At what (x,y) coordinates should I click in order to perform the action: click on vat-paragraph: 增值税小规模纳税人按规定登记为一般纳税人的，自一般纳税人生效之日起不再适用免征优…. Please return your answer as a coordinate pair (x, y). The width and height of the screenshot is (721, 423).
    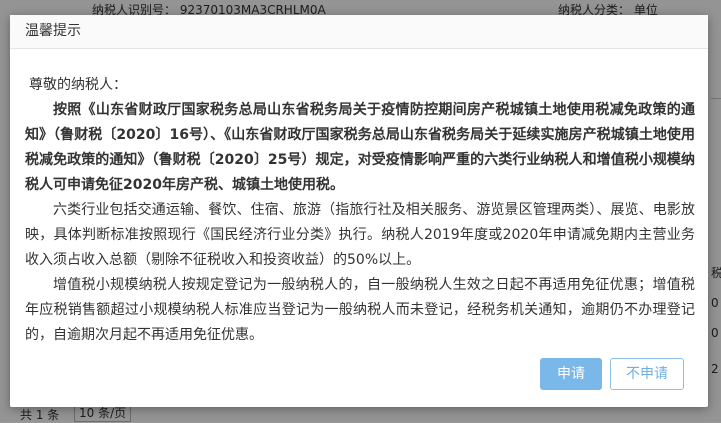
    Looking at the image, I should click on (360, 310).